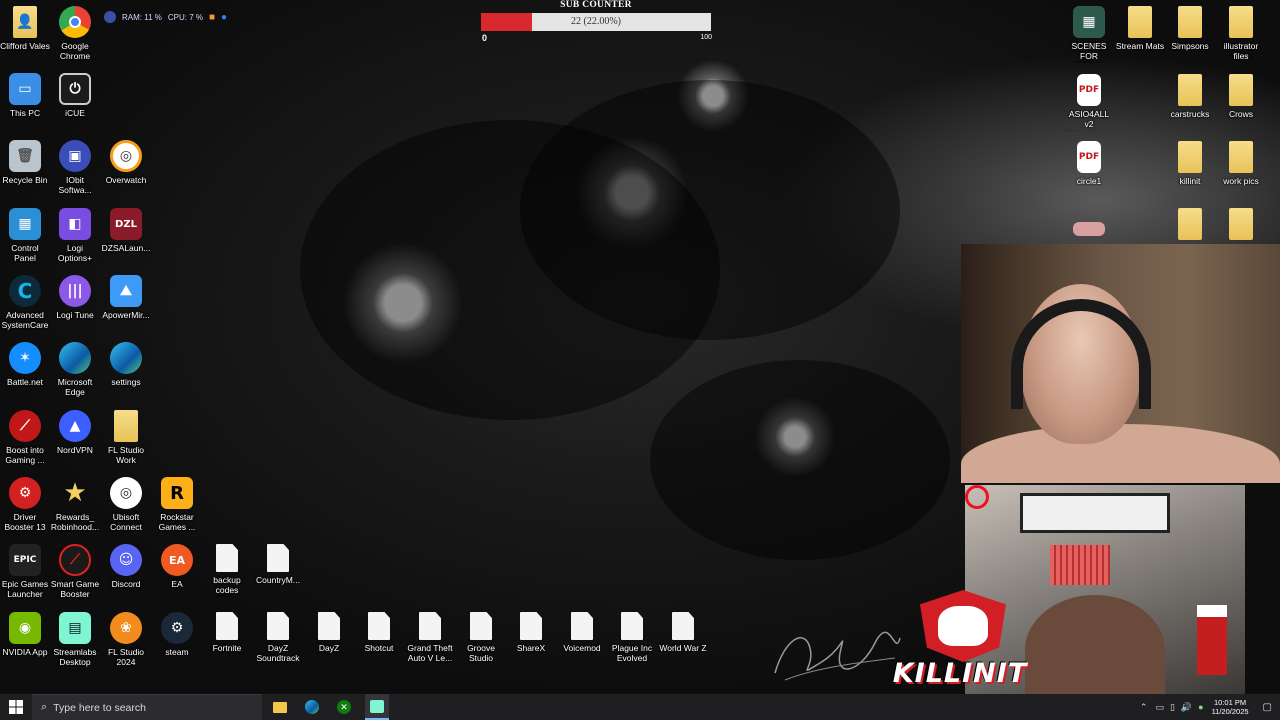  I want to click on desktop-icon-driver-booster: ⚙ Driver Booster 13, so click(25, 504).